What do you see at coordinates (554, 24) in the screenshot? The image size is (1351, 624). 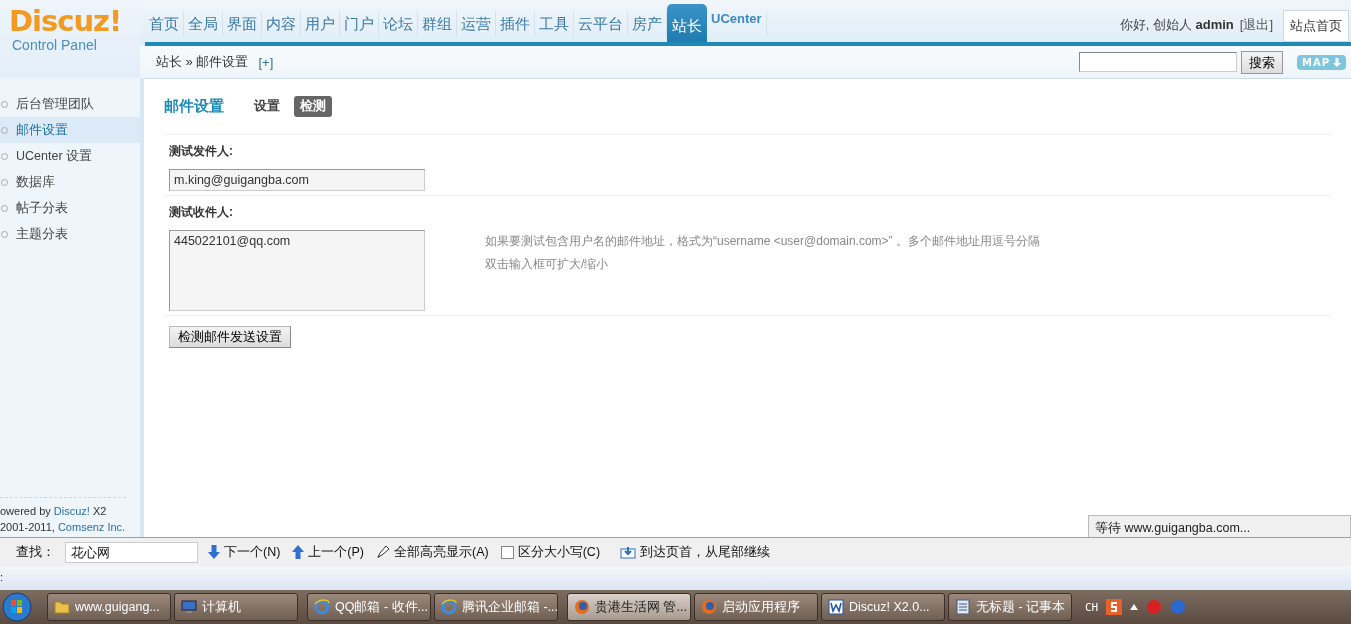 I see `nav-tab: 工具` at bounding box center [554, 24].